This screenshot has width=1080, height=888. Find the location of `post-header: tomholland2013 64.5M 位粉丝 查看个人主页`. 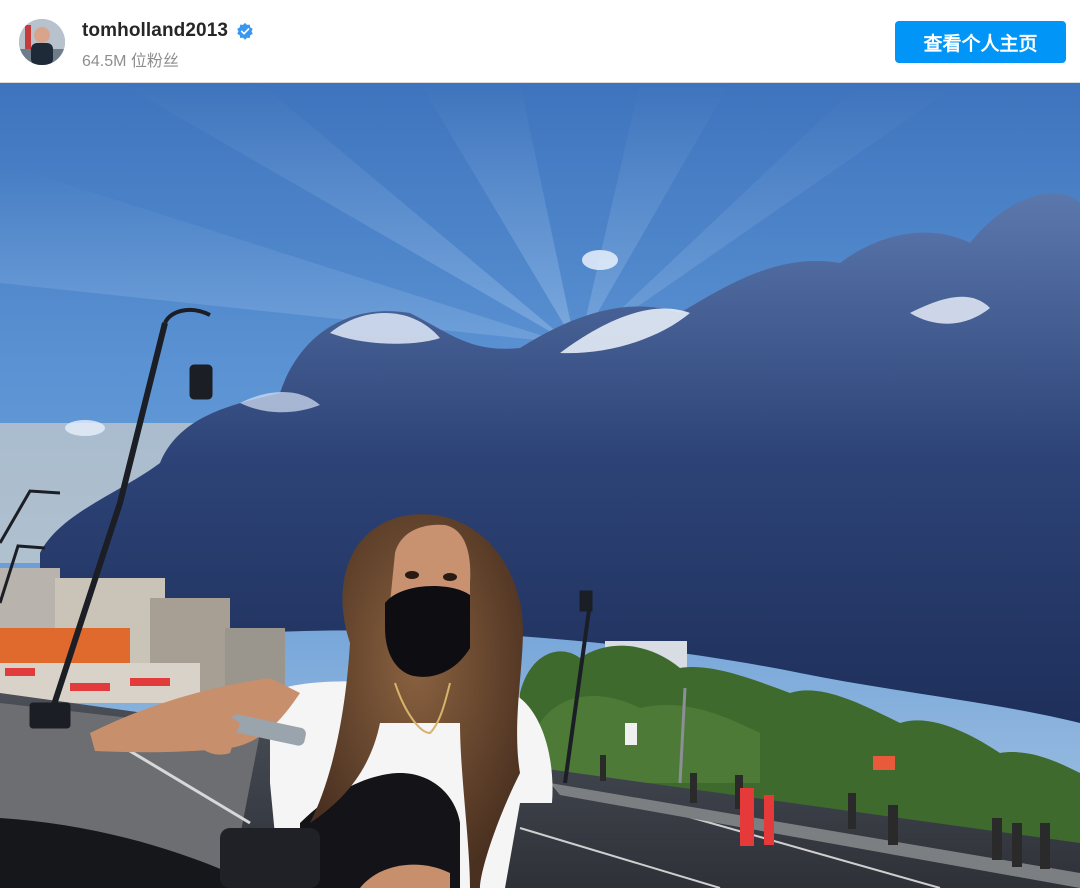

post-header: tomholland2013 64.5M 位粉丝 查看个人主页 is located at coordinates (540, 41).